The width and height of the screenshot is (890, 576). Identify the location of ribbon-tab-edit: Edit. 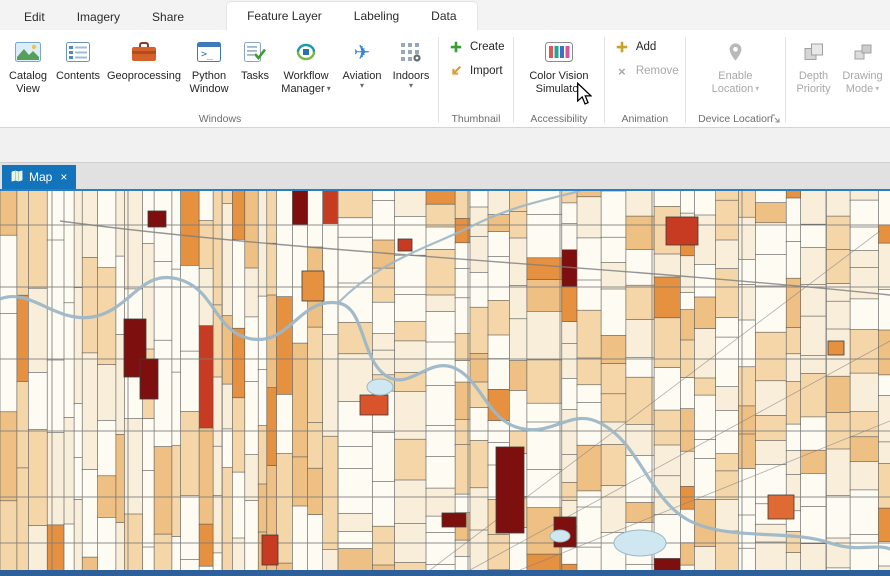
(34, 16).